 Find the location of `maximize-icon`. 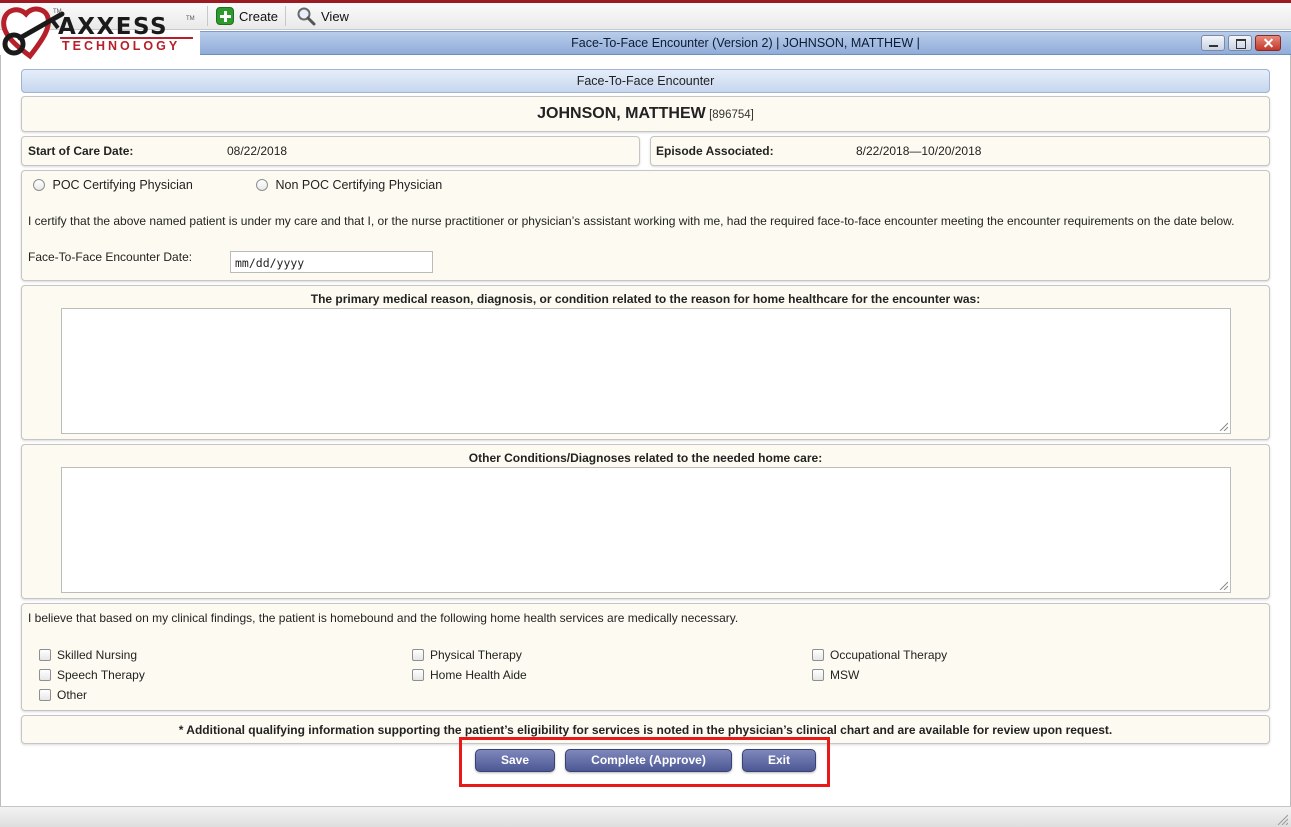

maximize-icon is located at coordinates (1240, 43).